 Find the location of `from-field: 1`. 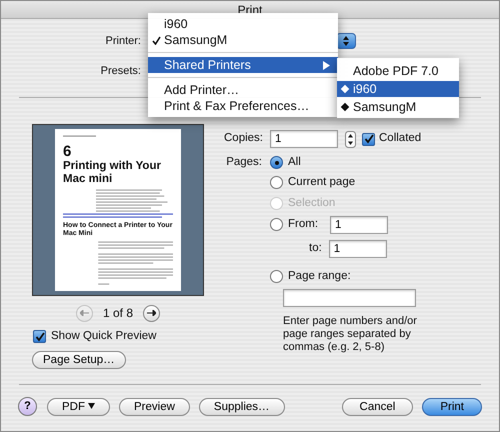

from-field: 1 is located at coordinates (359, 225).